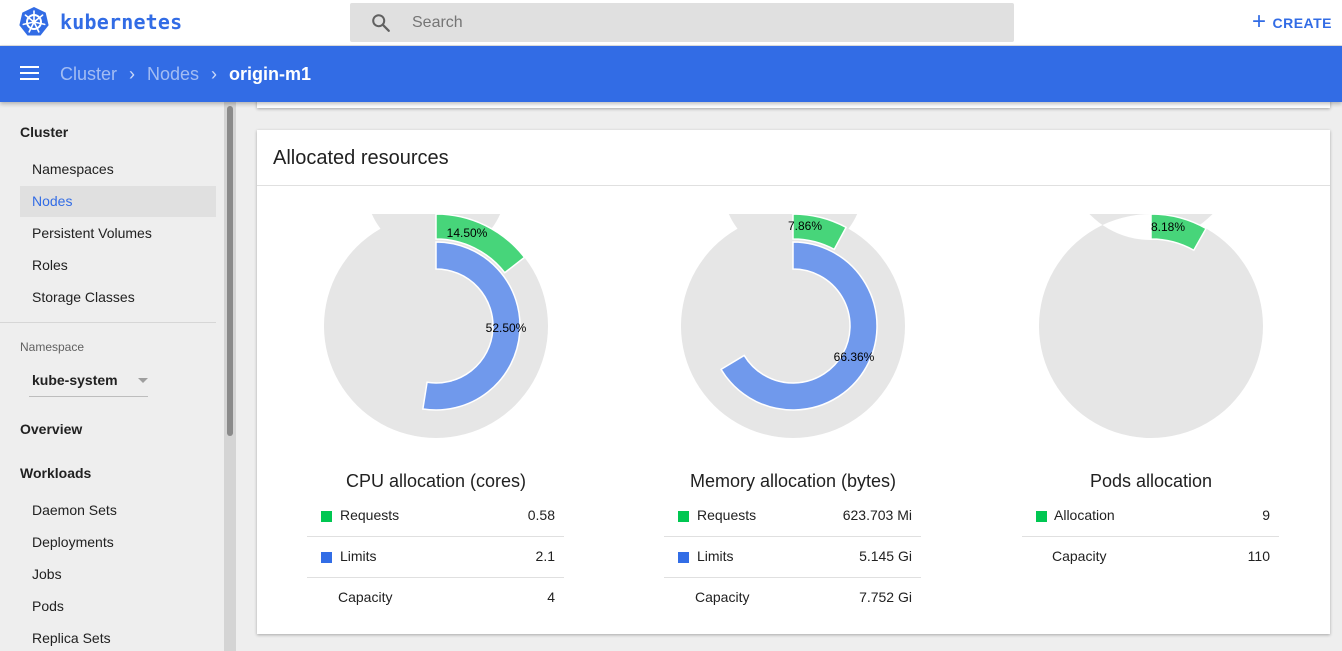 Image resolution: width=1342 pixels, height=651 pixels. Describe the element at coordinates (854, 357) in the screenshot. I see `memory-limits-percent: 66.36%` at that location.